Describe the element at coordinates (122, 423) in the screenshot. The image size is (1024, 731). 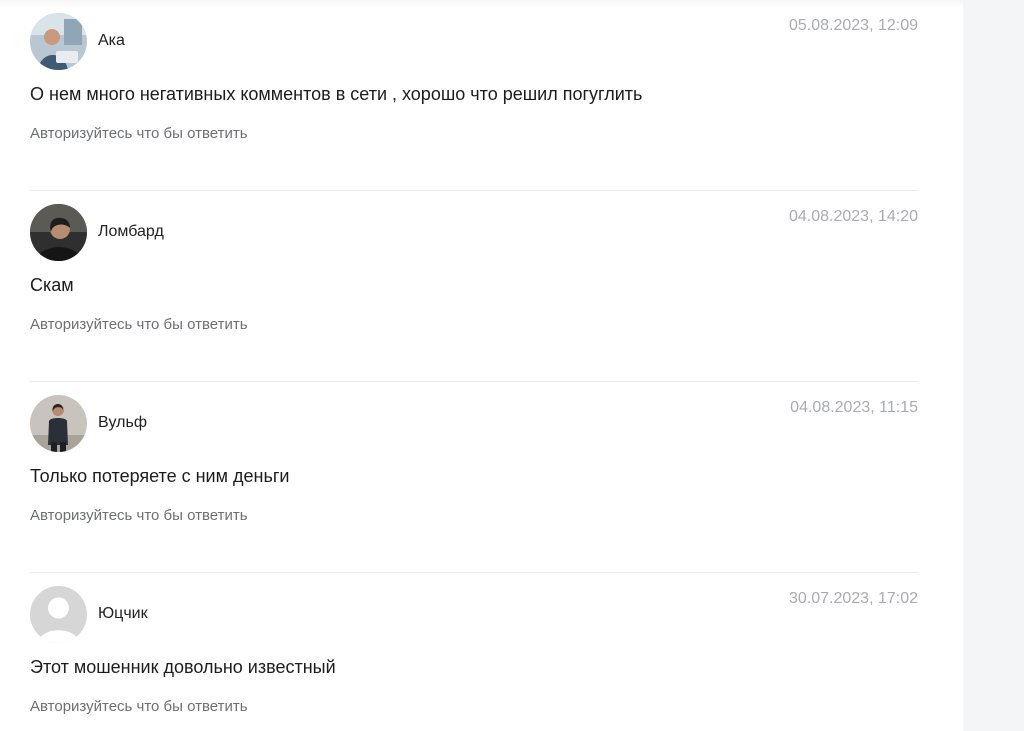
I see `comment-author: Вульф` at that location.